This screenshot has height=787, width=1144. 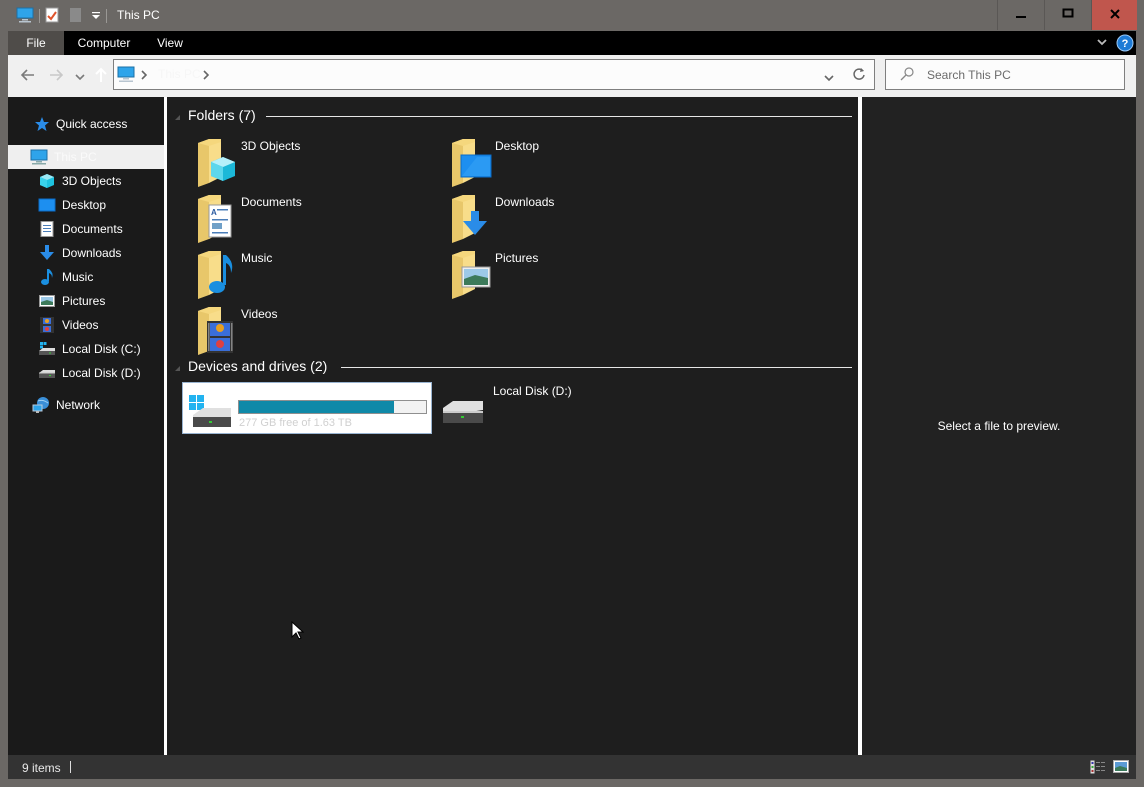 I want to click on folder-item-desktop: Desktop, so click(x=556, y=163).